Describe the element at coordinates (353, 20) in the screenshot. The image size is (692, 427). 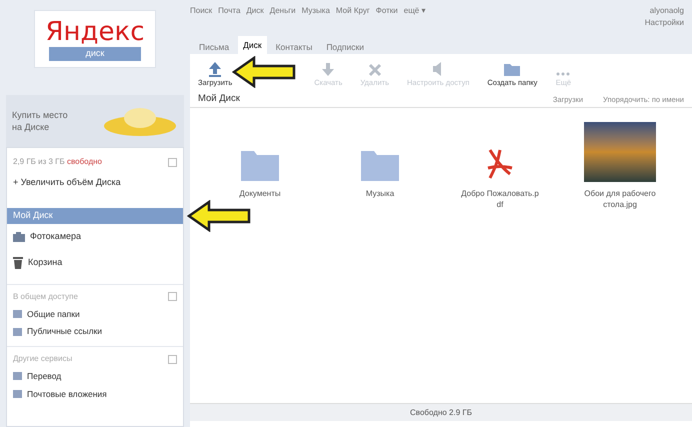
I see `nav-link: Мой Круг` at that location.